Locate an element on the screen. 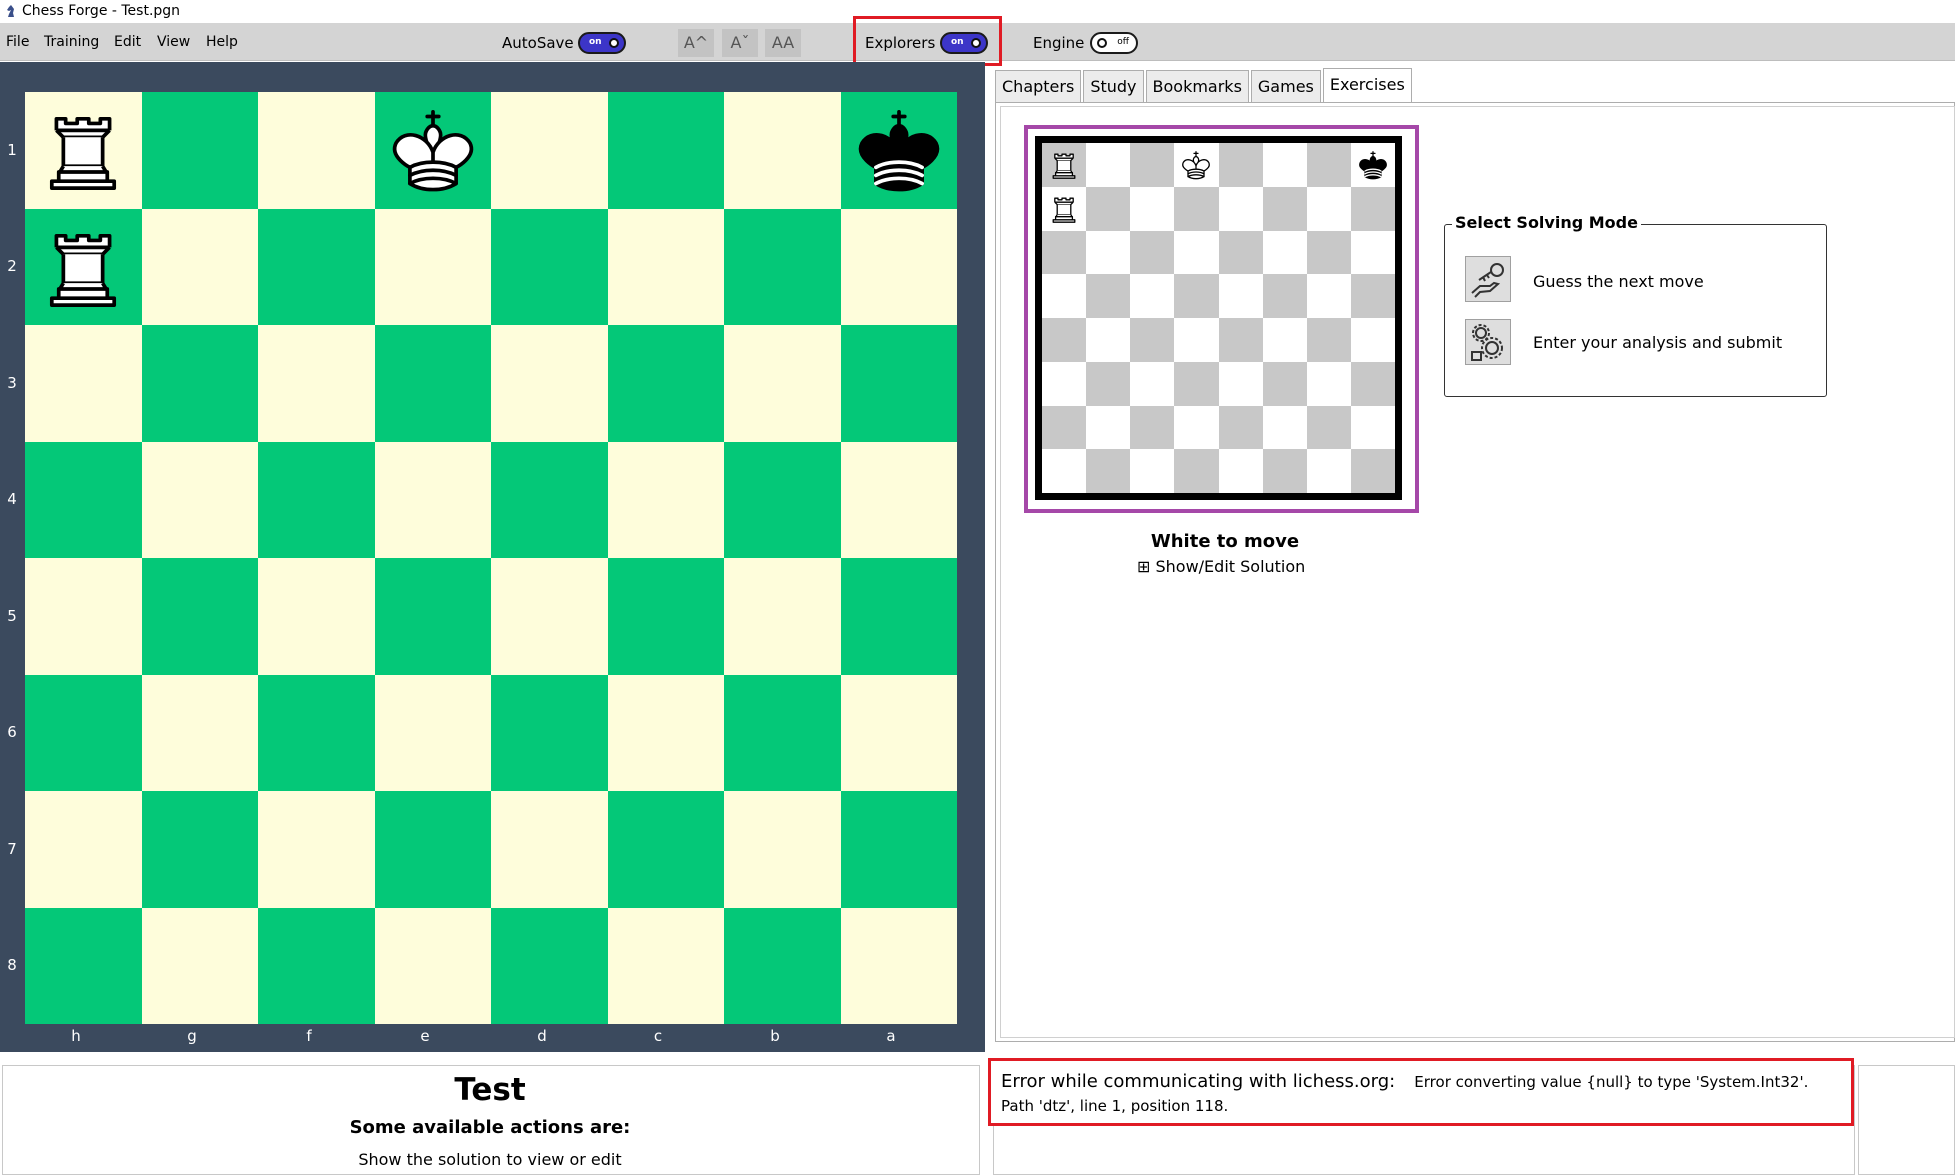 The height and width of the screenshot is (1175, 1955). square-b4 is located at coordinates (782, 499).